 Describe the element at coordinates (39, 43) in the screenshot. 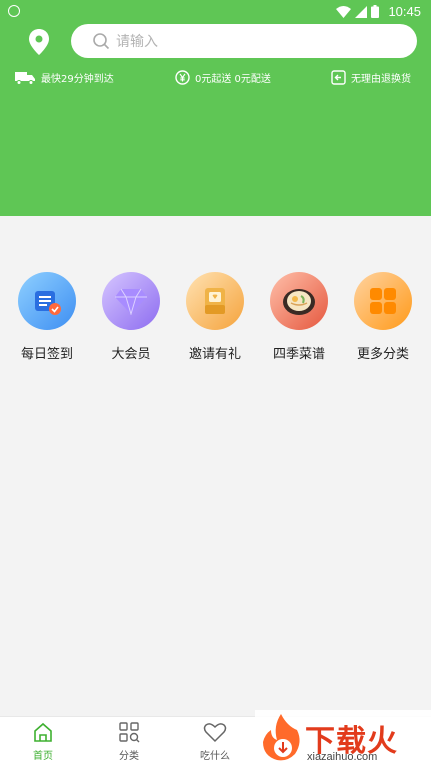

I see `location-pin-icon` at that location.